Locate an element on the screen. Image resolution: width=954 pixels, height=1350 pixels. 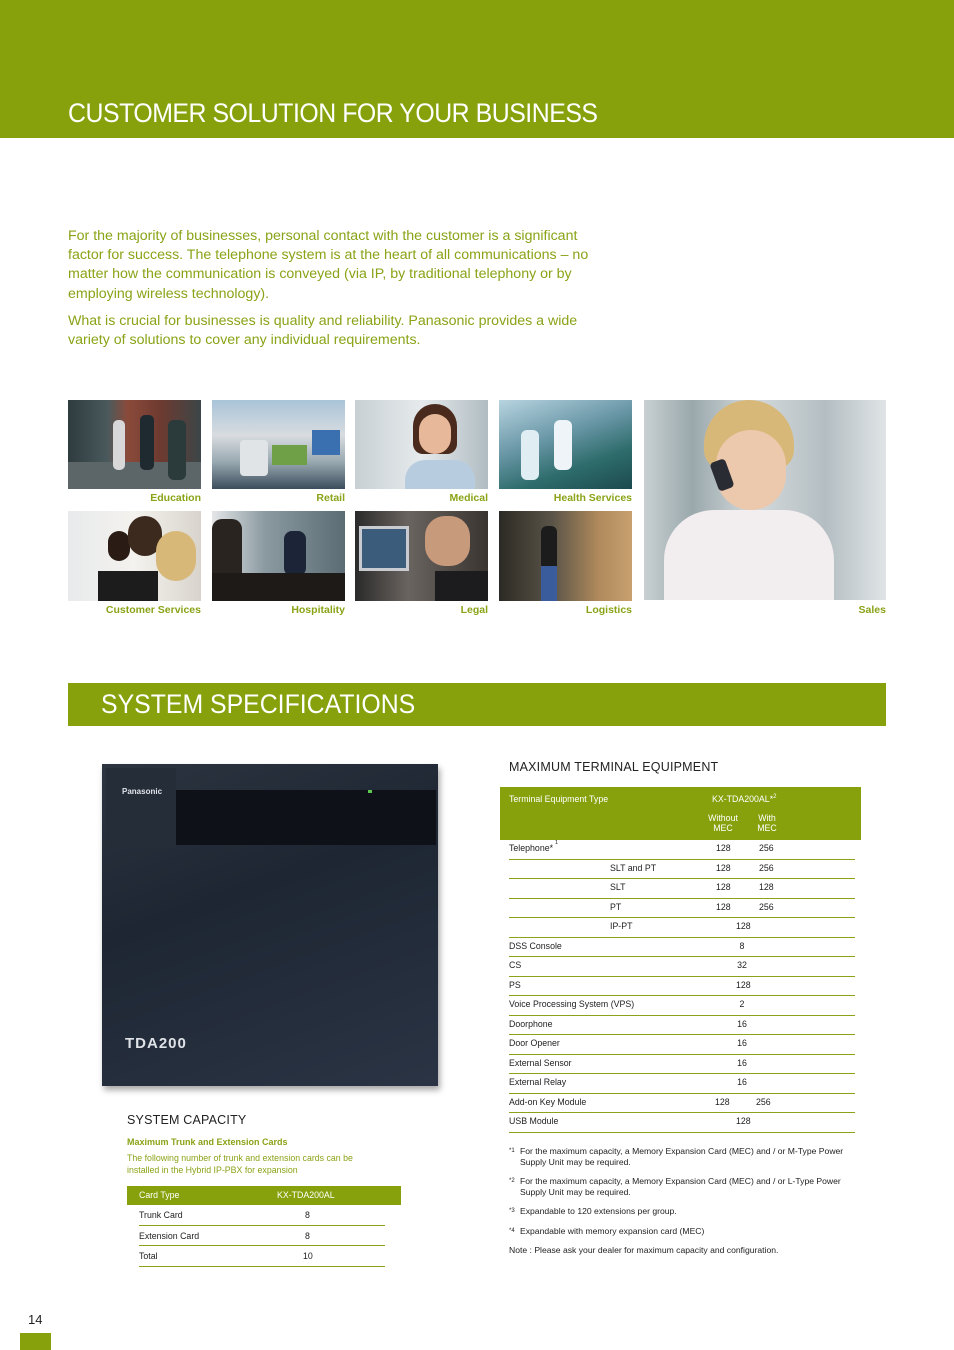
value-combined: 32 is located at coordinates (742, 965).